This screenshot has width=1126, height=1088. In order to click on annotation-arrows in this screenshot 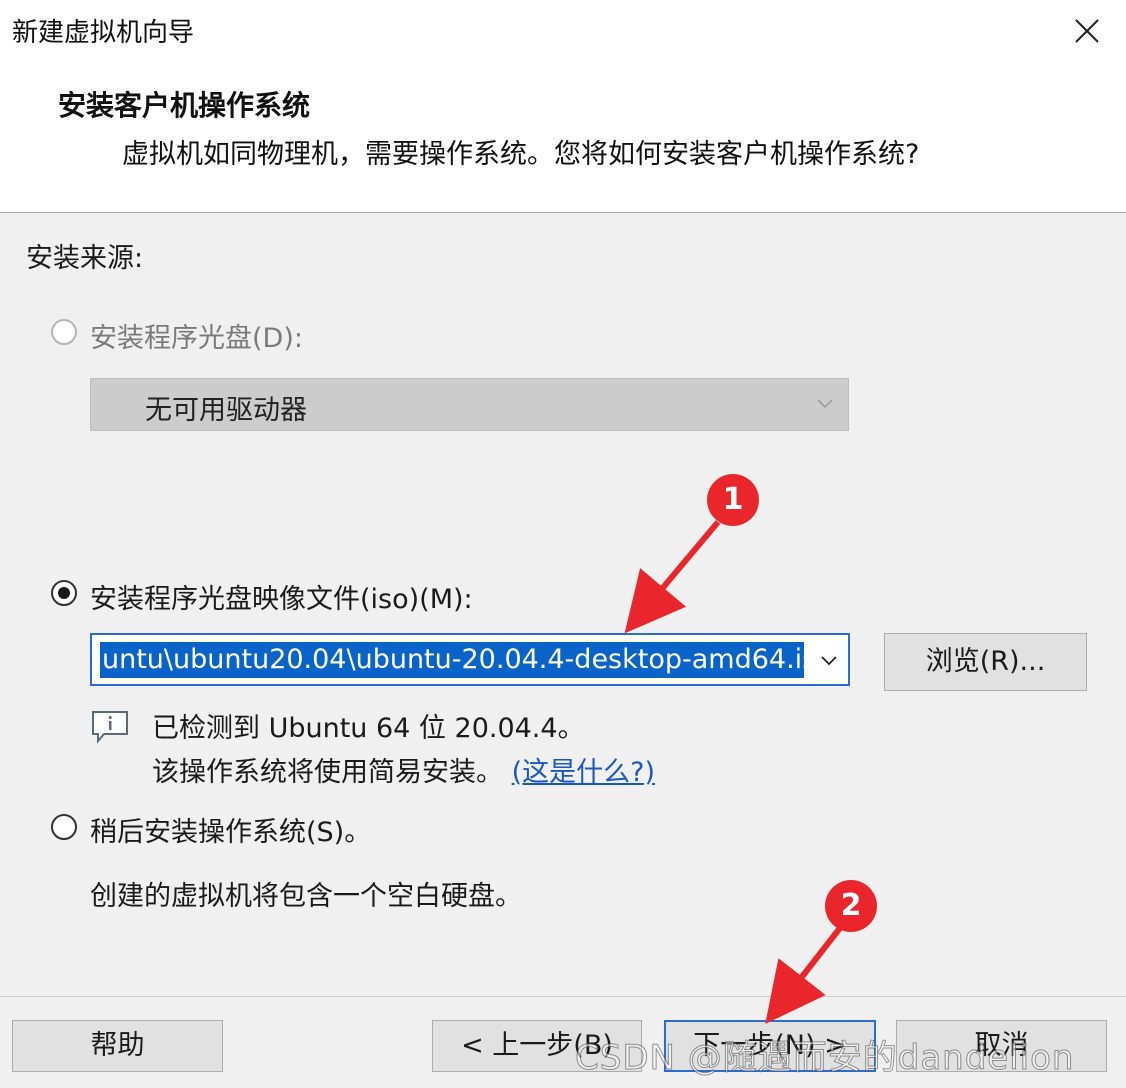, I will do `click(733, 772)`.